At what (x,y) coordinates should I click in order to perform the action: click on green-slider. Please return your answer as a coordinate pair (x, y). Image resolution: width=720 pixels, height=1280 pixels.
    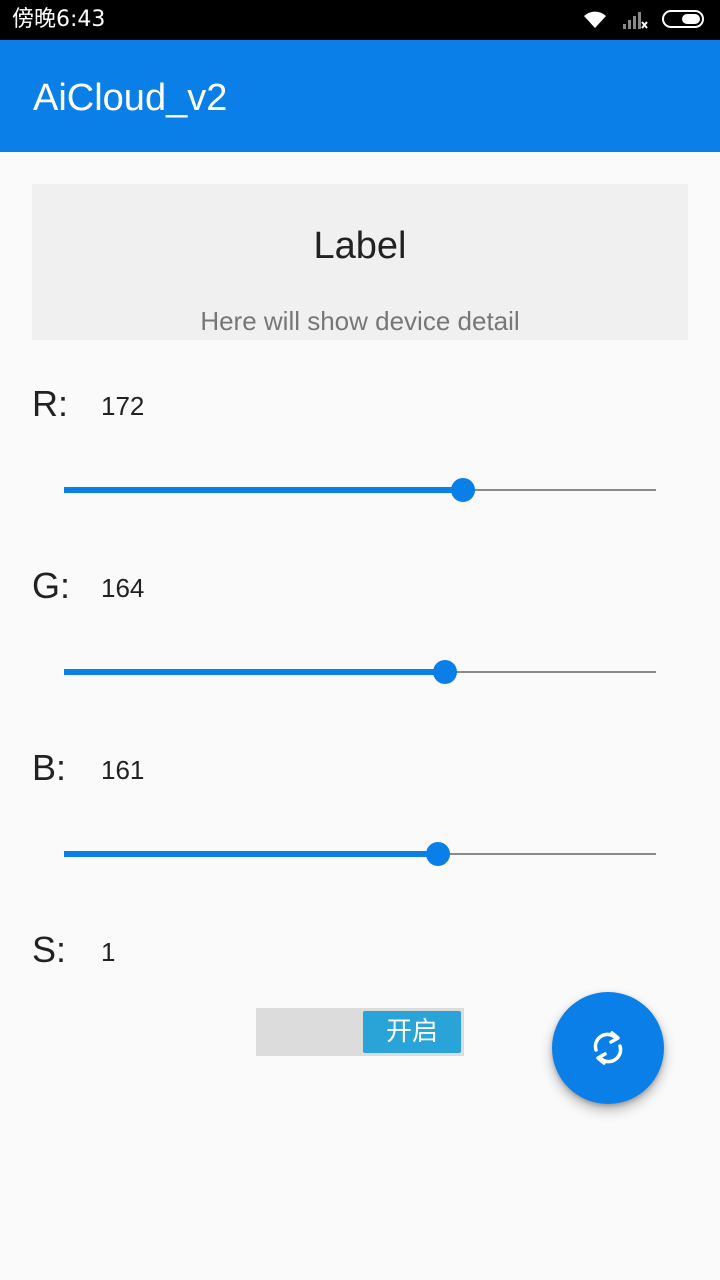
    Looking at the image, I should click on (360, 672).